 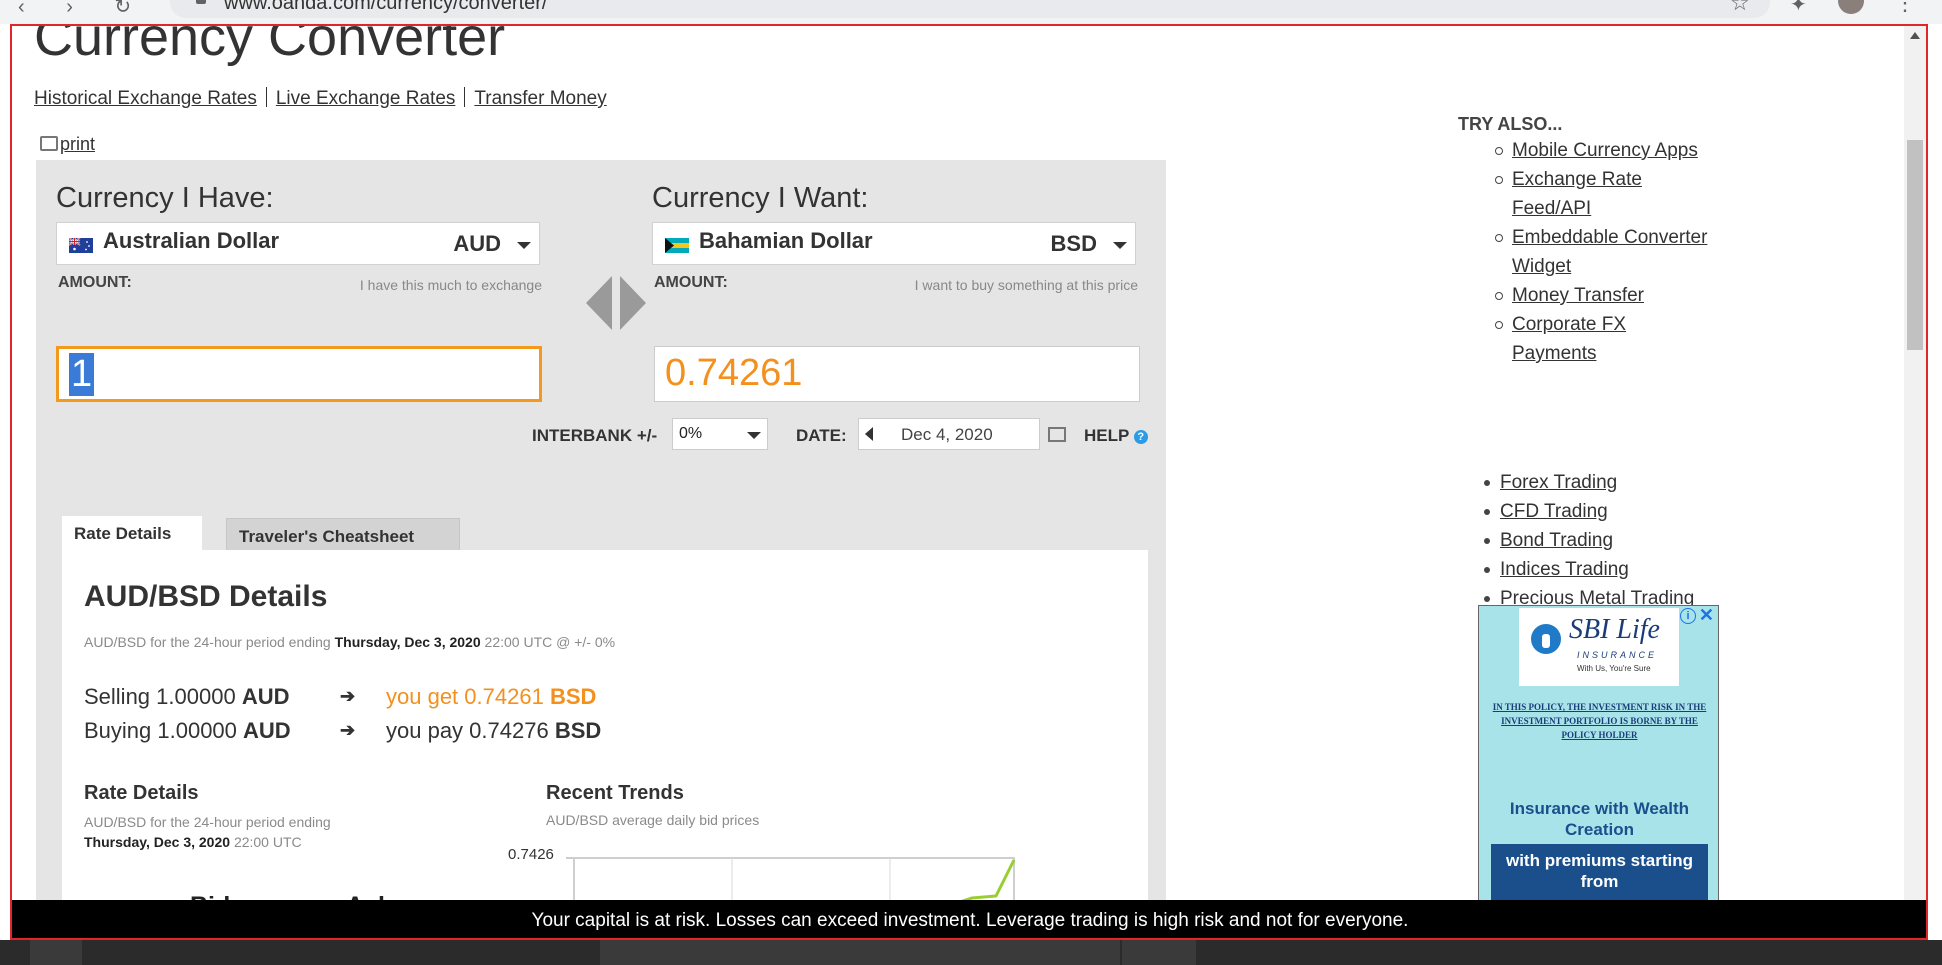 What do you see at coordinates (267, 730) in the screenshot?
I see `buying-code: AUD` at bounding box center [267, 730].